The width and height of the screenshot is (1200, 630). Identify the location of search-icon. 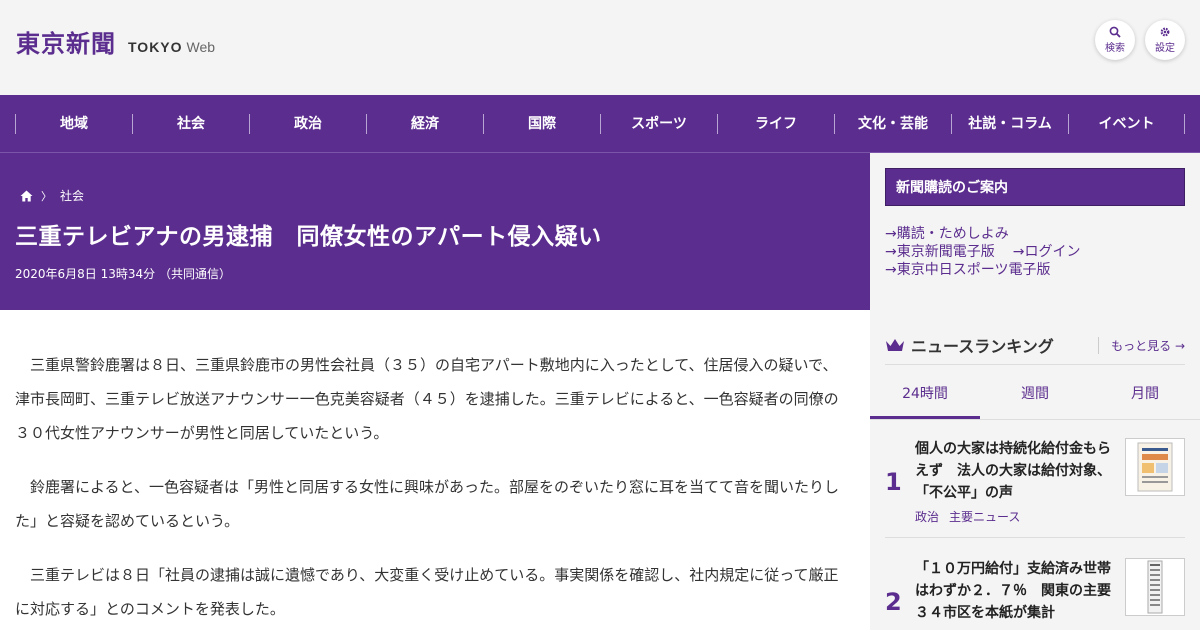
(1115, 32).